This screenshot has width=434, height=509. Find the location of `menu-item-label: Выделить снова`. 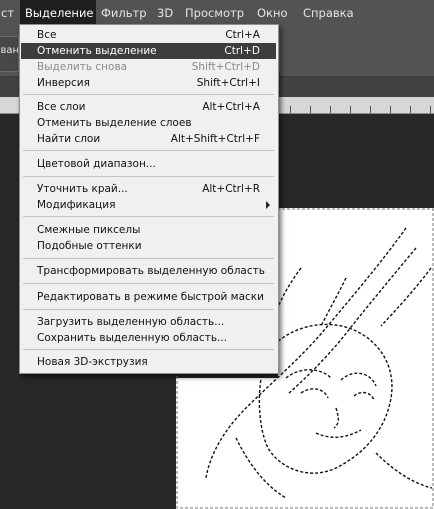

menu-item-label: Выделить снова is located at coordinates (82, 67).